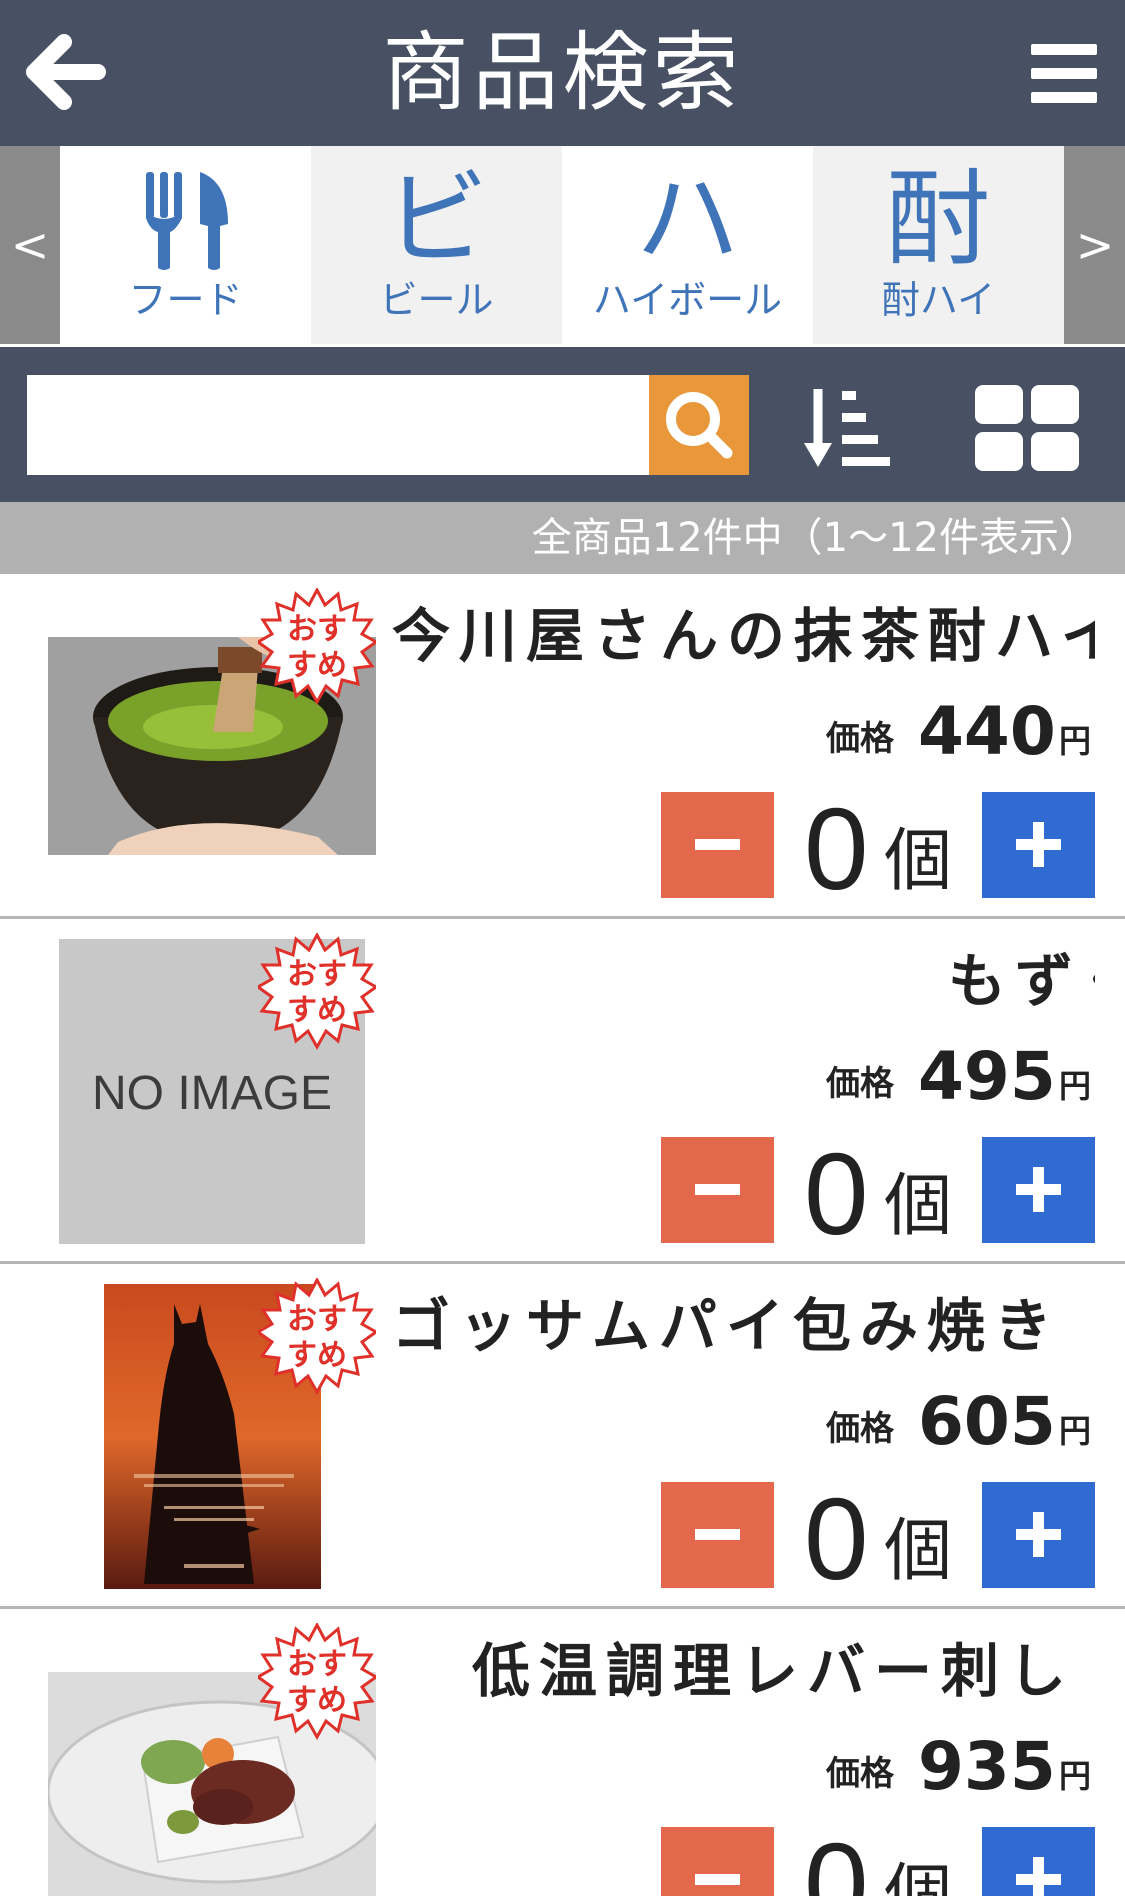  What do you see at coordinates (847, 428) in the screenshot?
I see `sort-icon` at bounding box center [847, 428].